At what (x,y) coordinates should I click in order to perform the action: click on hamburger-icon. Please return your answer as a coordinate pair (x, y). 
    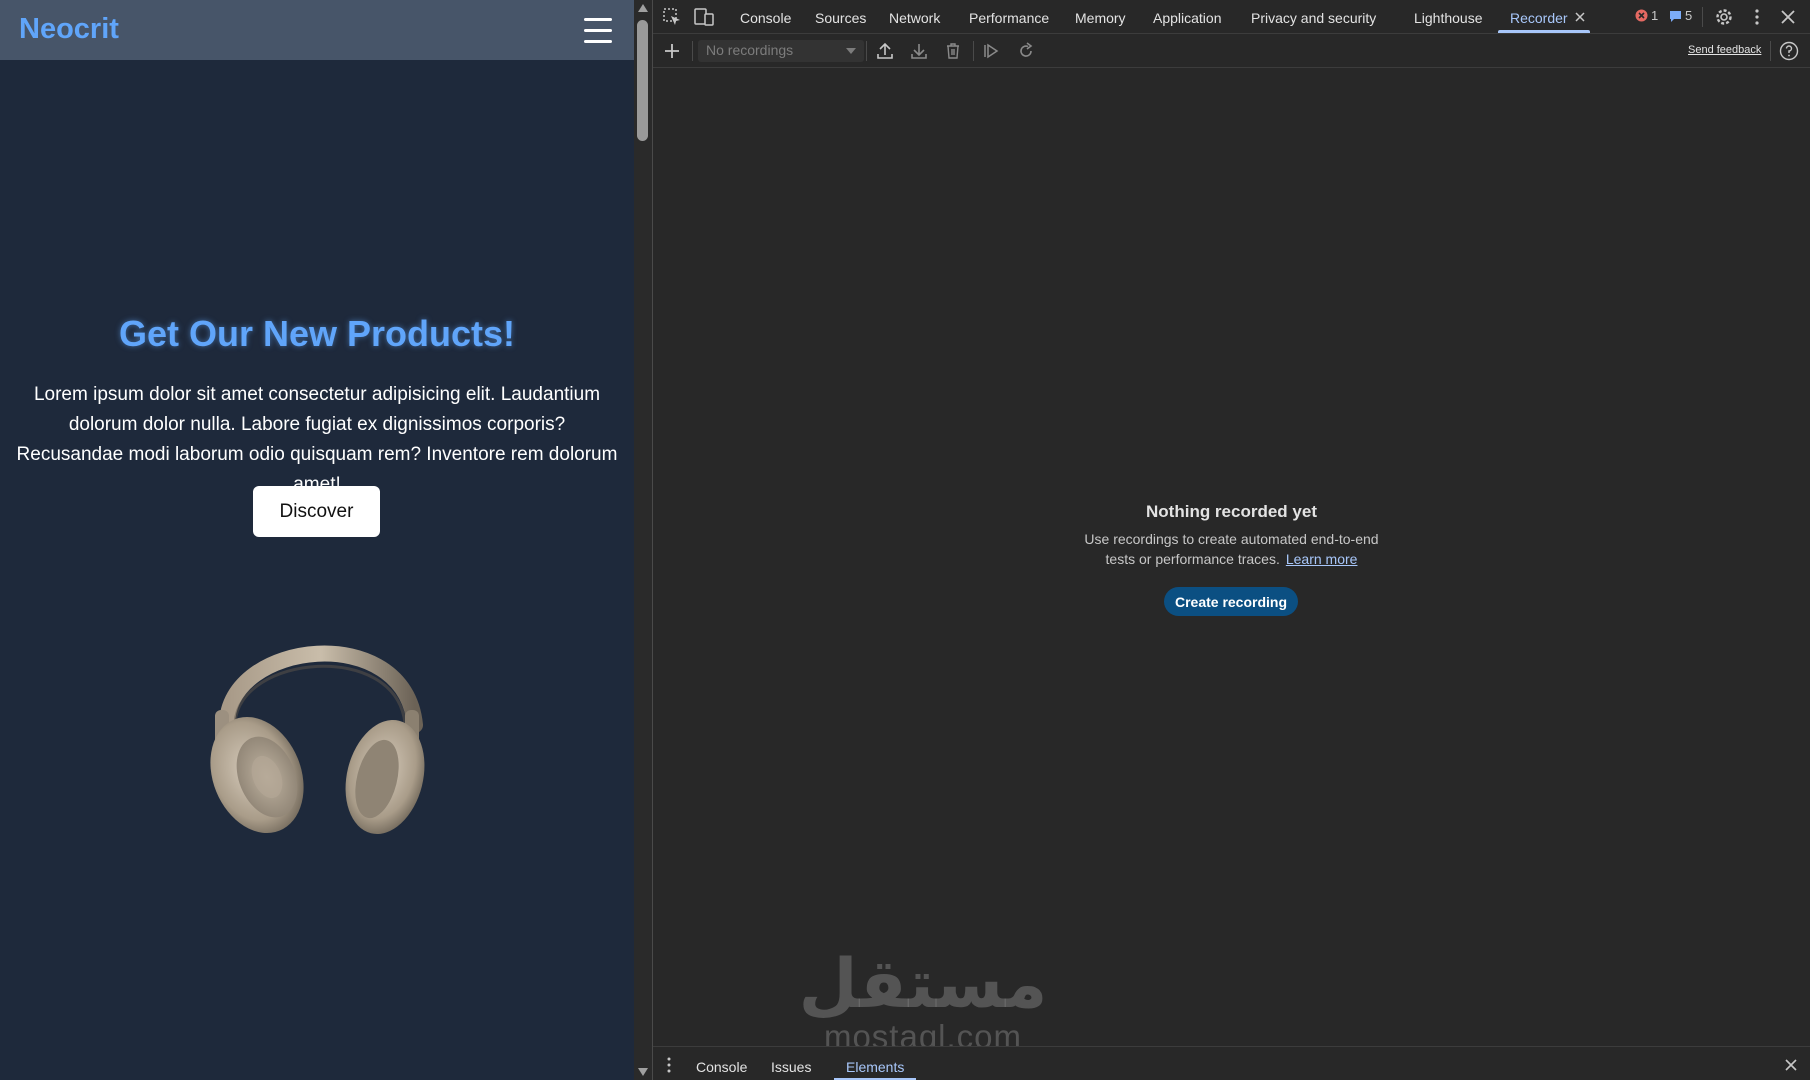
    Looking at the image, I should click on (598, 32).